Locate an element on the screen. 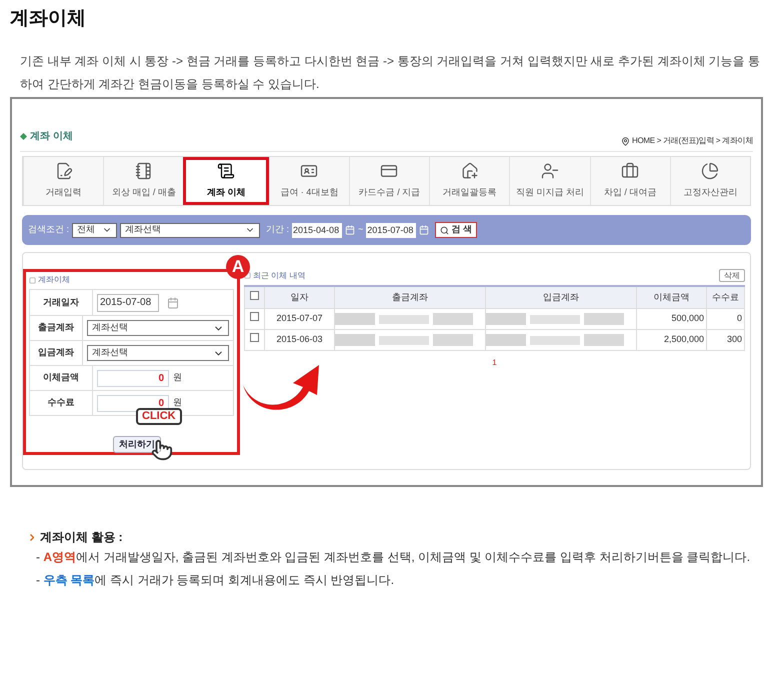  search-label: 검색조건 : is located at coordinates (49, 229).